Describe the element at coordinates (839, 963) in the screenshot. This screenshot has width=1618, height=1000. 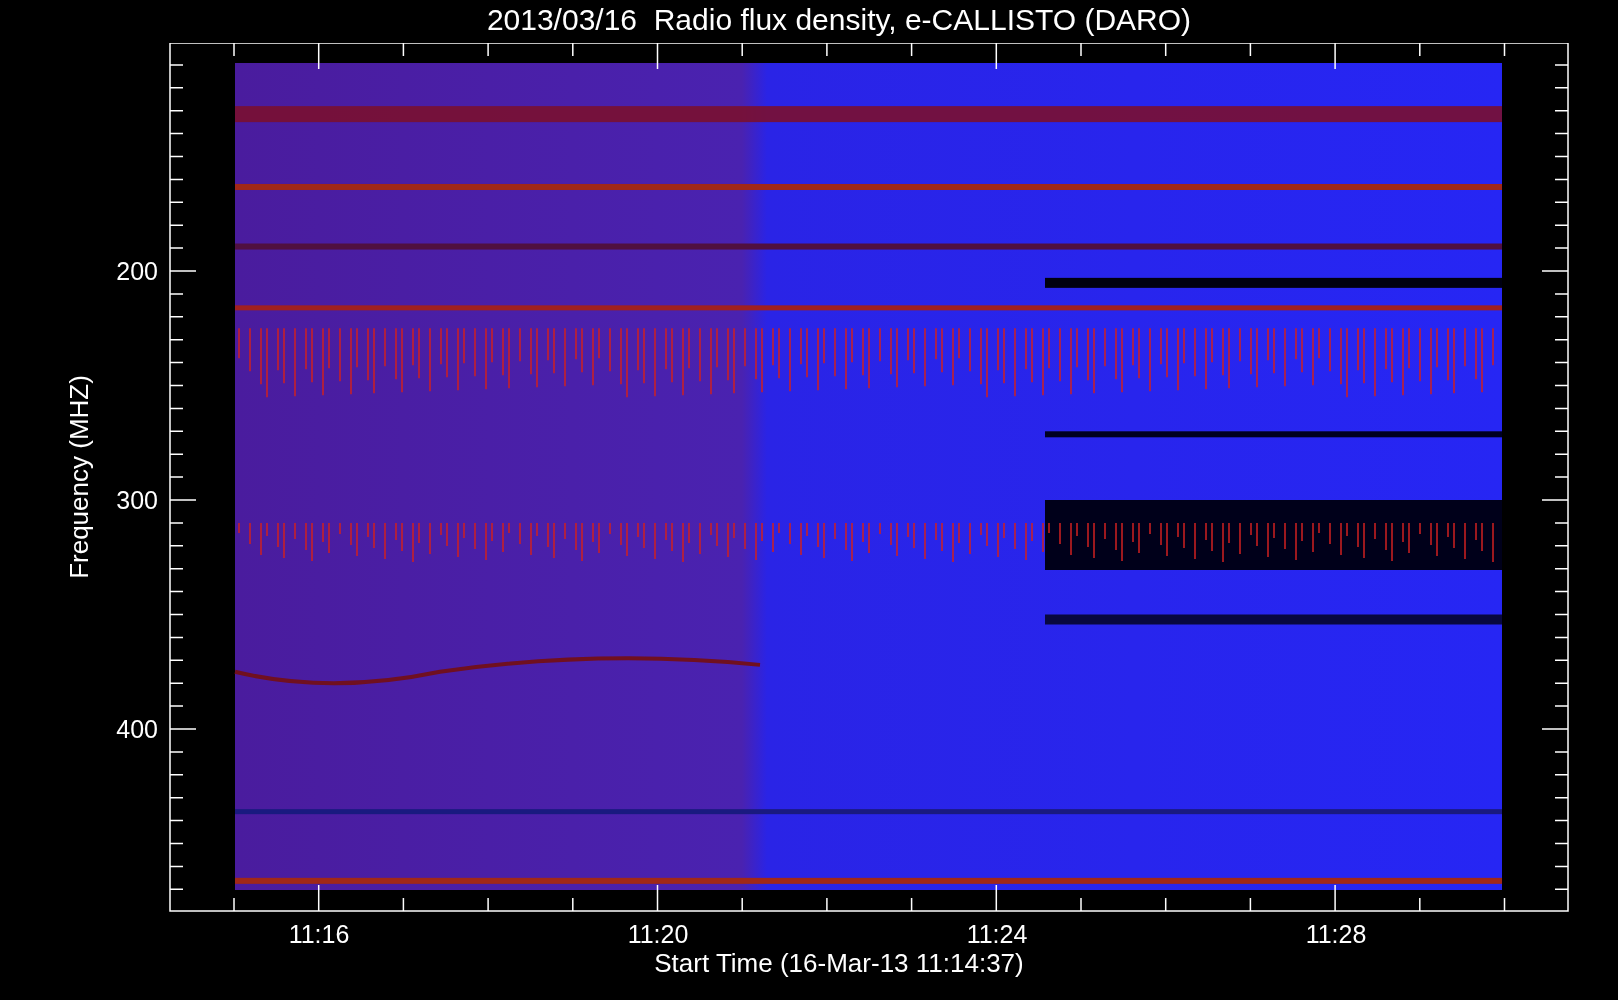
I see `x-axis-label: Start Time (16-Mar-13 11:14:37)` at that location.